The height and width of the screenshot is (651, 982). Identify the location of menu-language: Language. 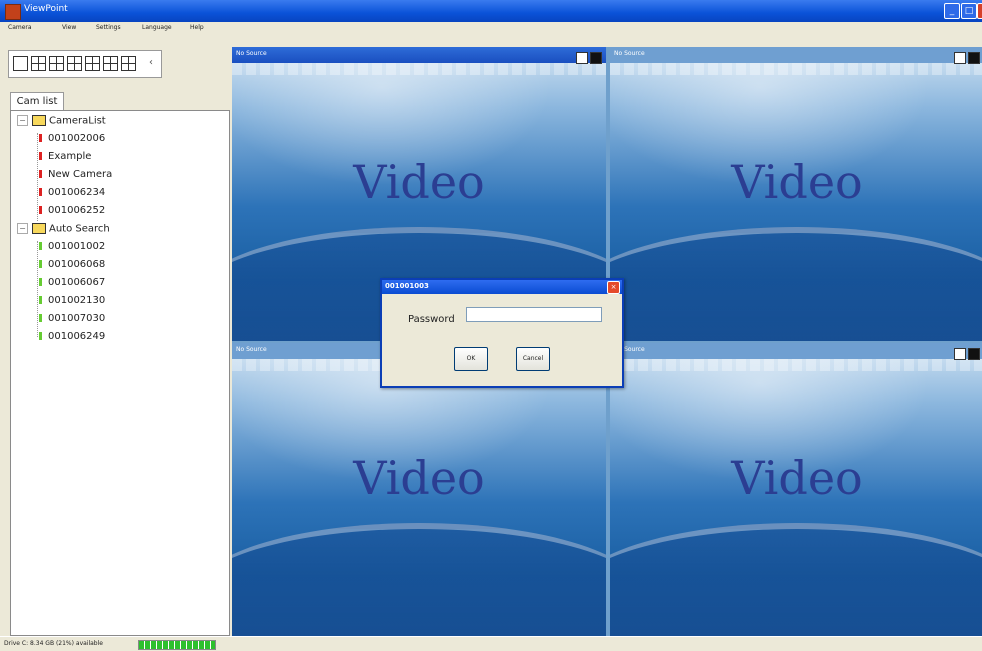
(157, 27).